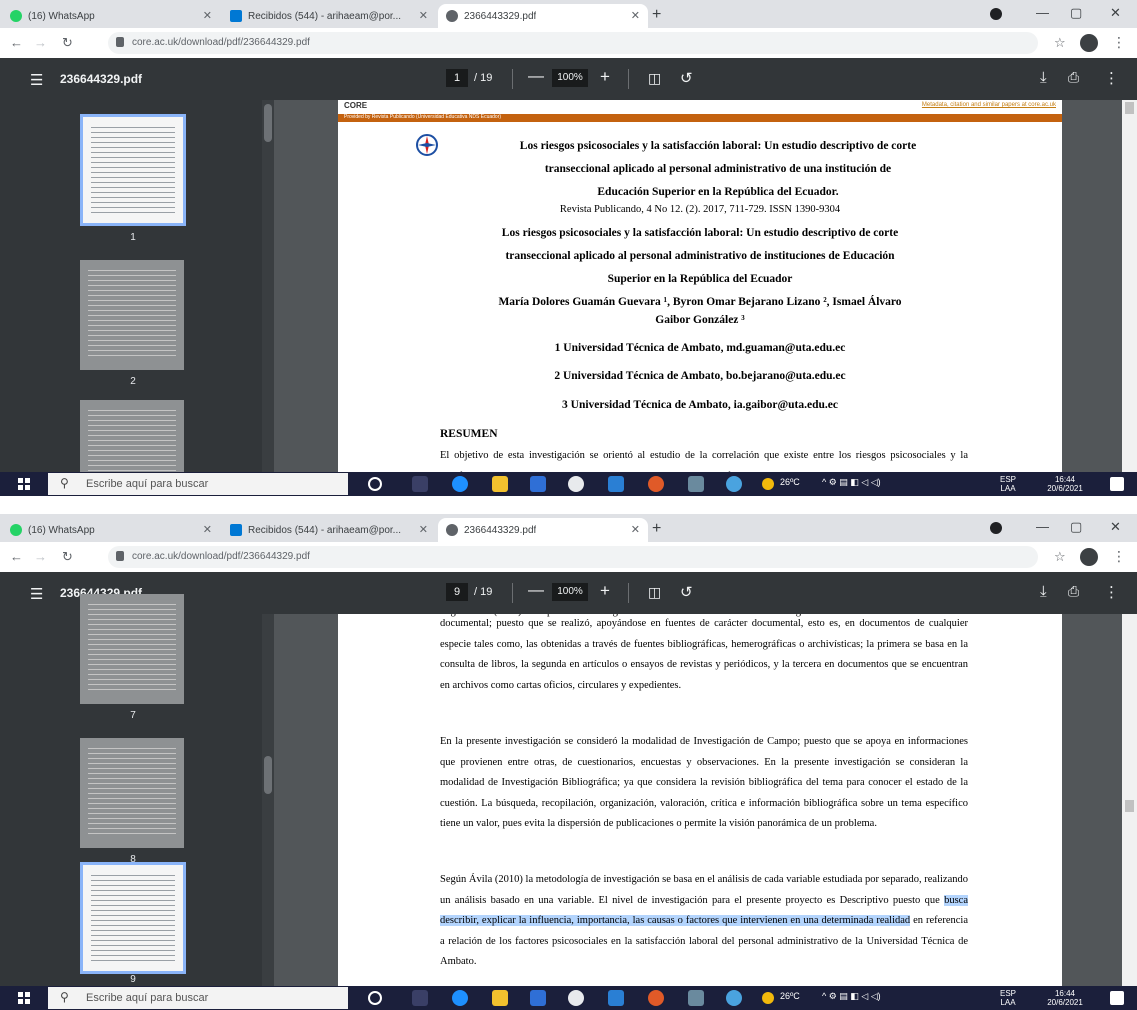 The width and height of the screenshot is (1137, 1010). Describe the element at coordinates (605, 77) in the screenshot. I see `zoom-in-button: +` at that location.